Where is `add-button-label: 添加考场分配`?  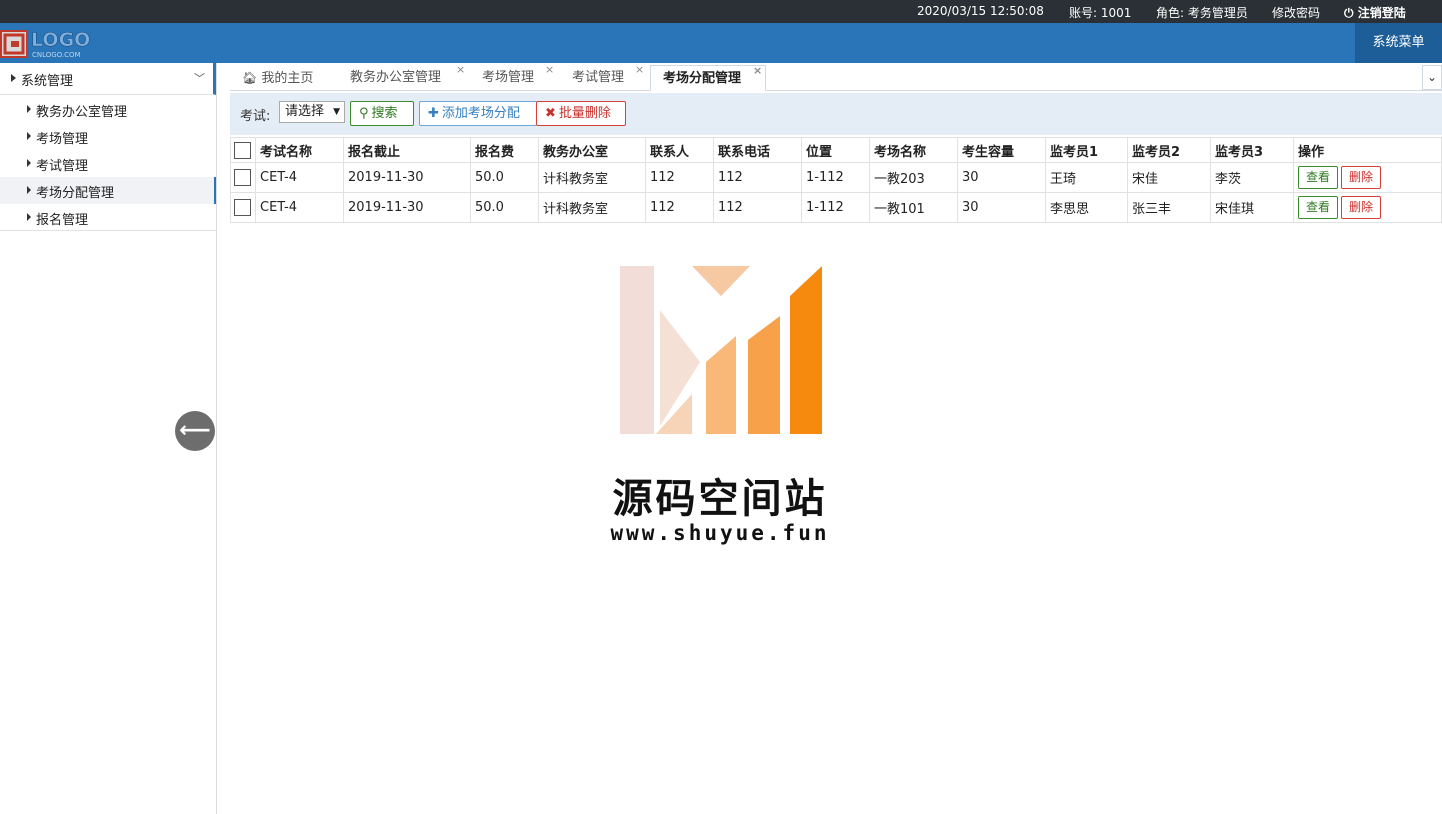 add-button-label: 添加考场分配 is located at coordinates (480, 113).